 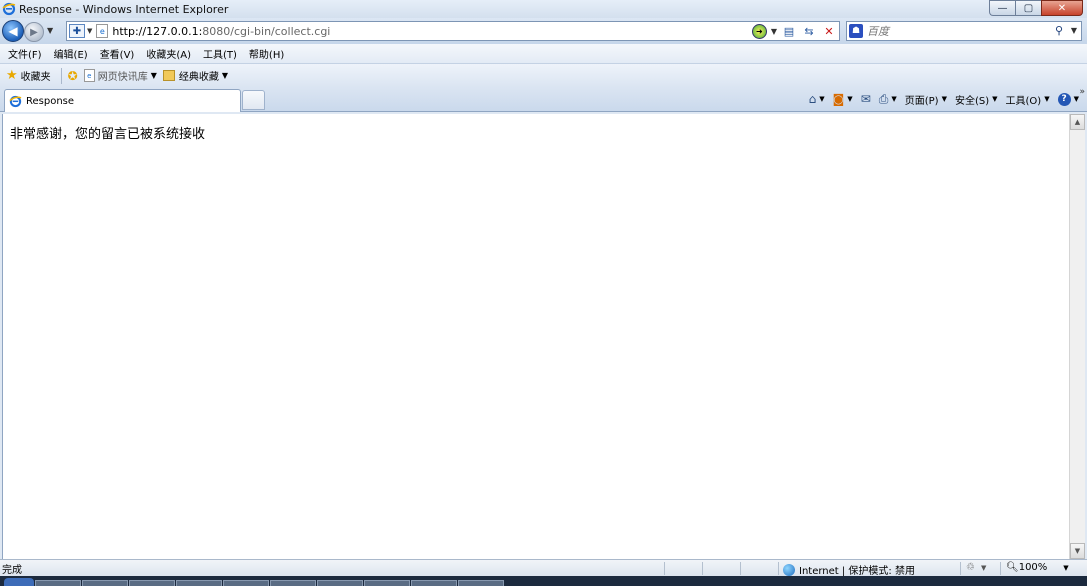 What do you see at coordinates (117, 53) in the screenshot?
I see `menu-view: 查看(V)` at bounding box center [117, 53].